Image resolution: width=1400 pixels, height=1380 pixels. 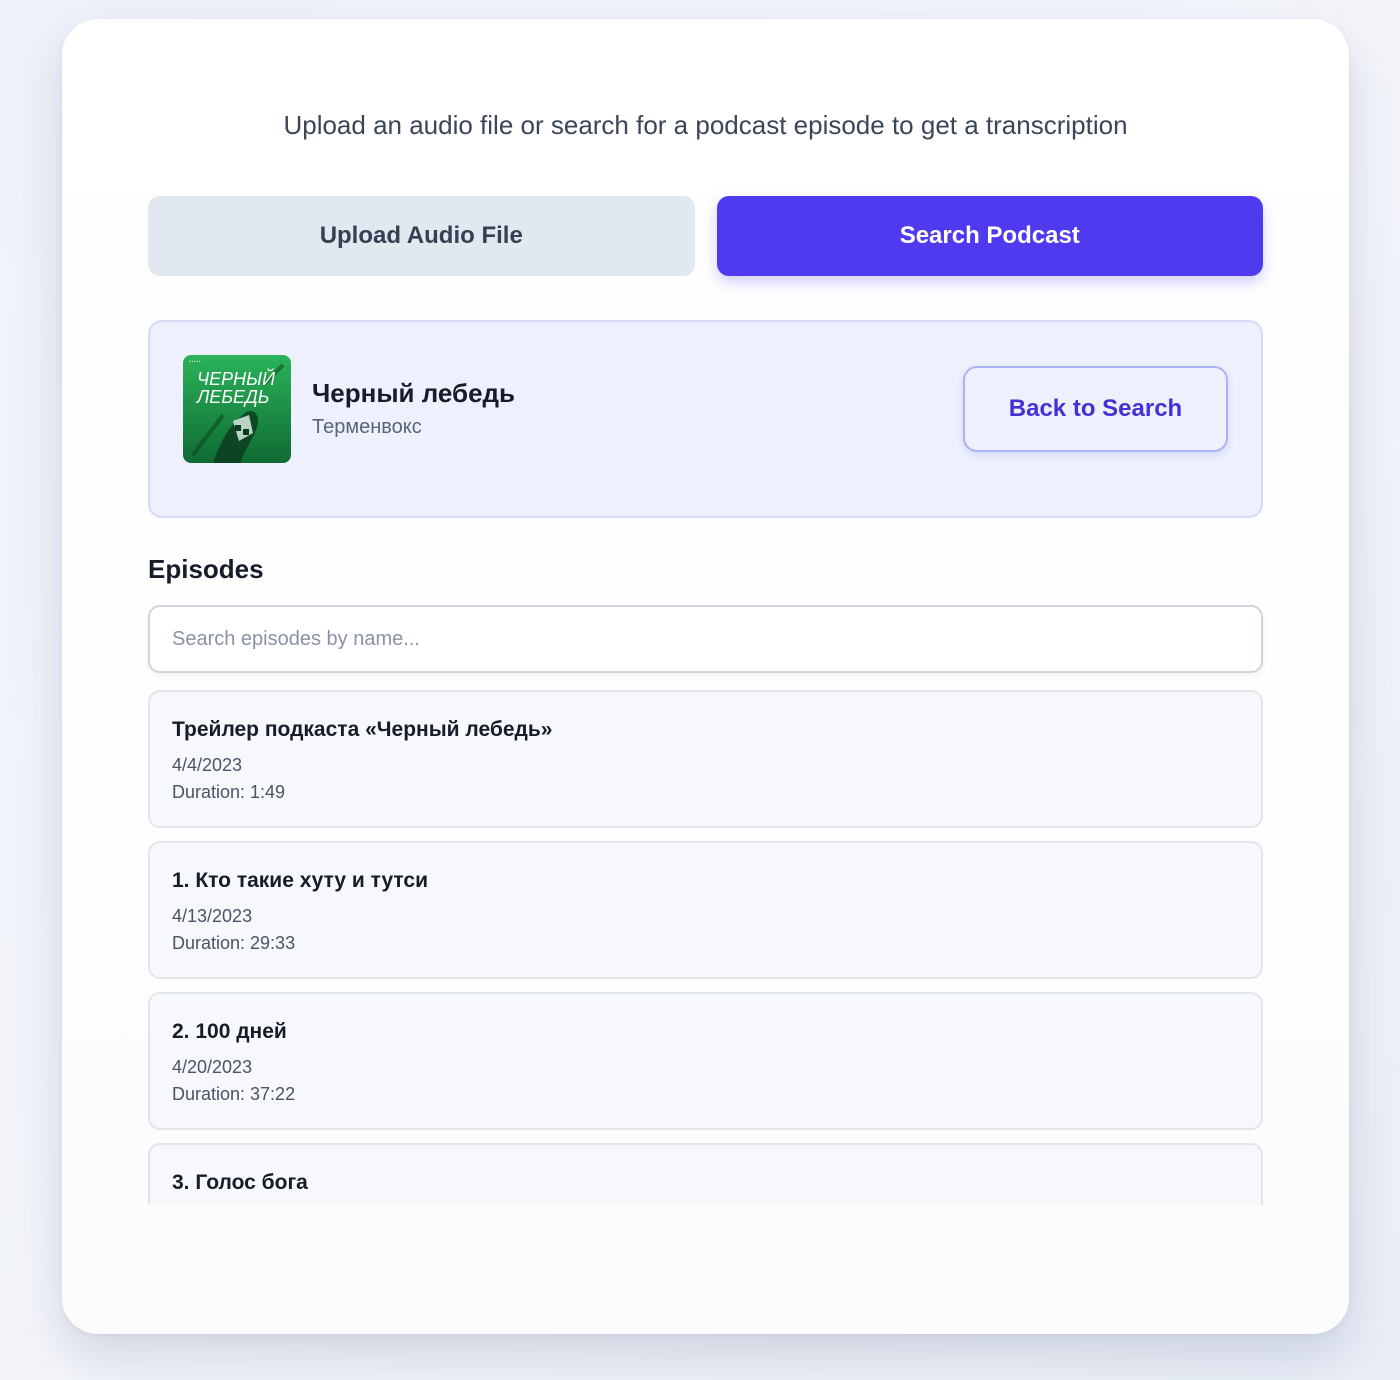 What do you see at coordinates (207, 765) in the screenshot?
I see `episode-date: 4/4/2023` at bounding box center [207, 765].